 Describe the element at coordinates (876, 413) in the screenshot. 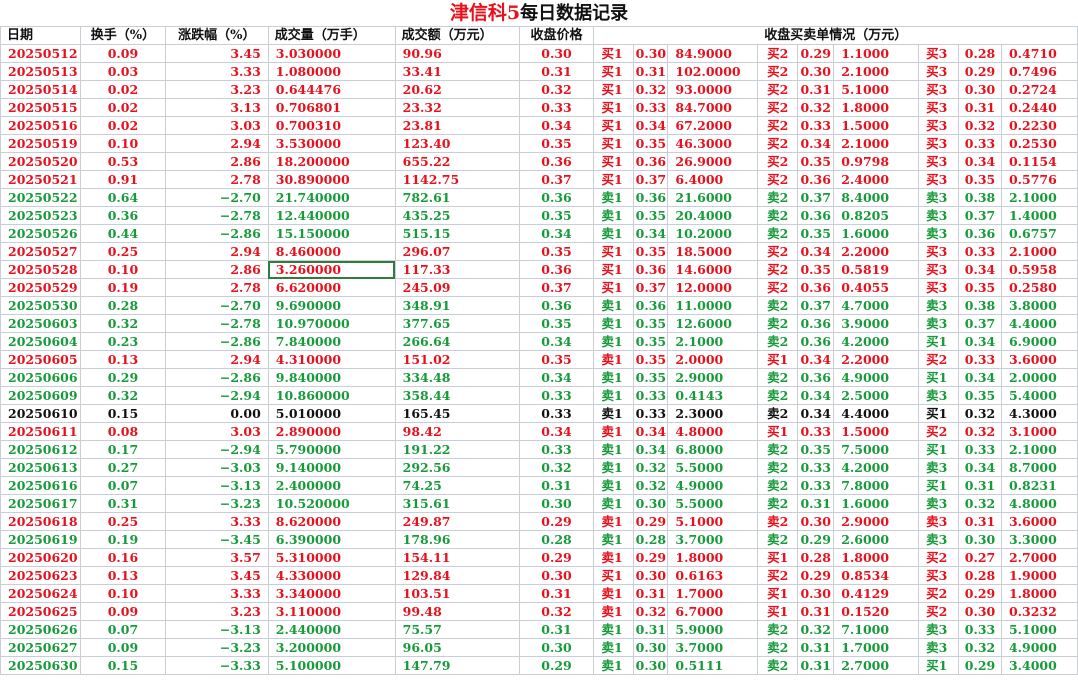

I see `order-amount-cell: 4.4000` at that location.